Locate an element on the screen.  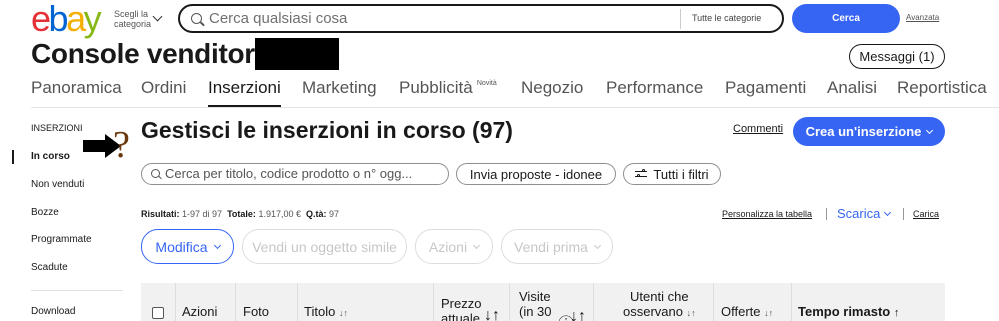
col-watchers-header: Utenti che osservano ↓↑ is located at coordinates (659, 305).